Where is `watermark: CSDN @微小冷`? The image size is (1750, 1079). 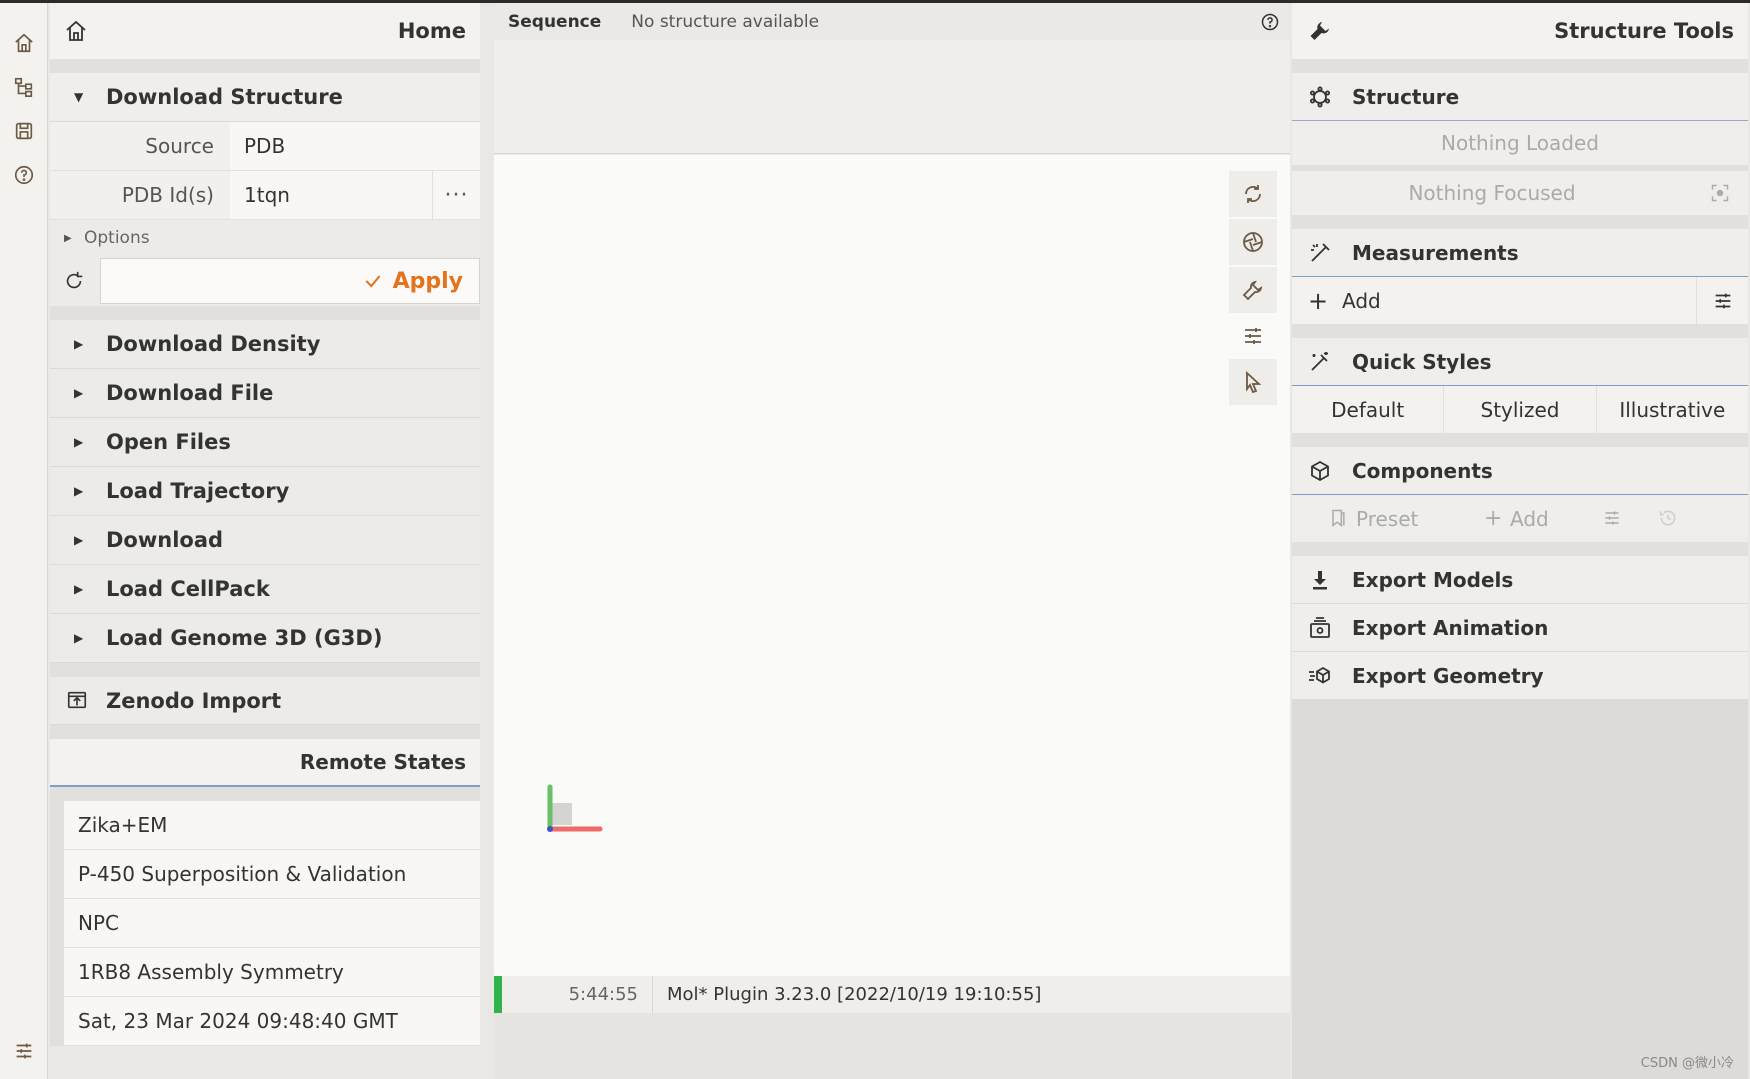 watermark: CSDN @微小冷 is located at coordinates (1687, 1063).